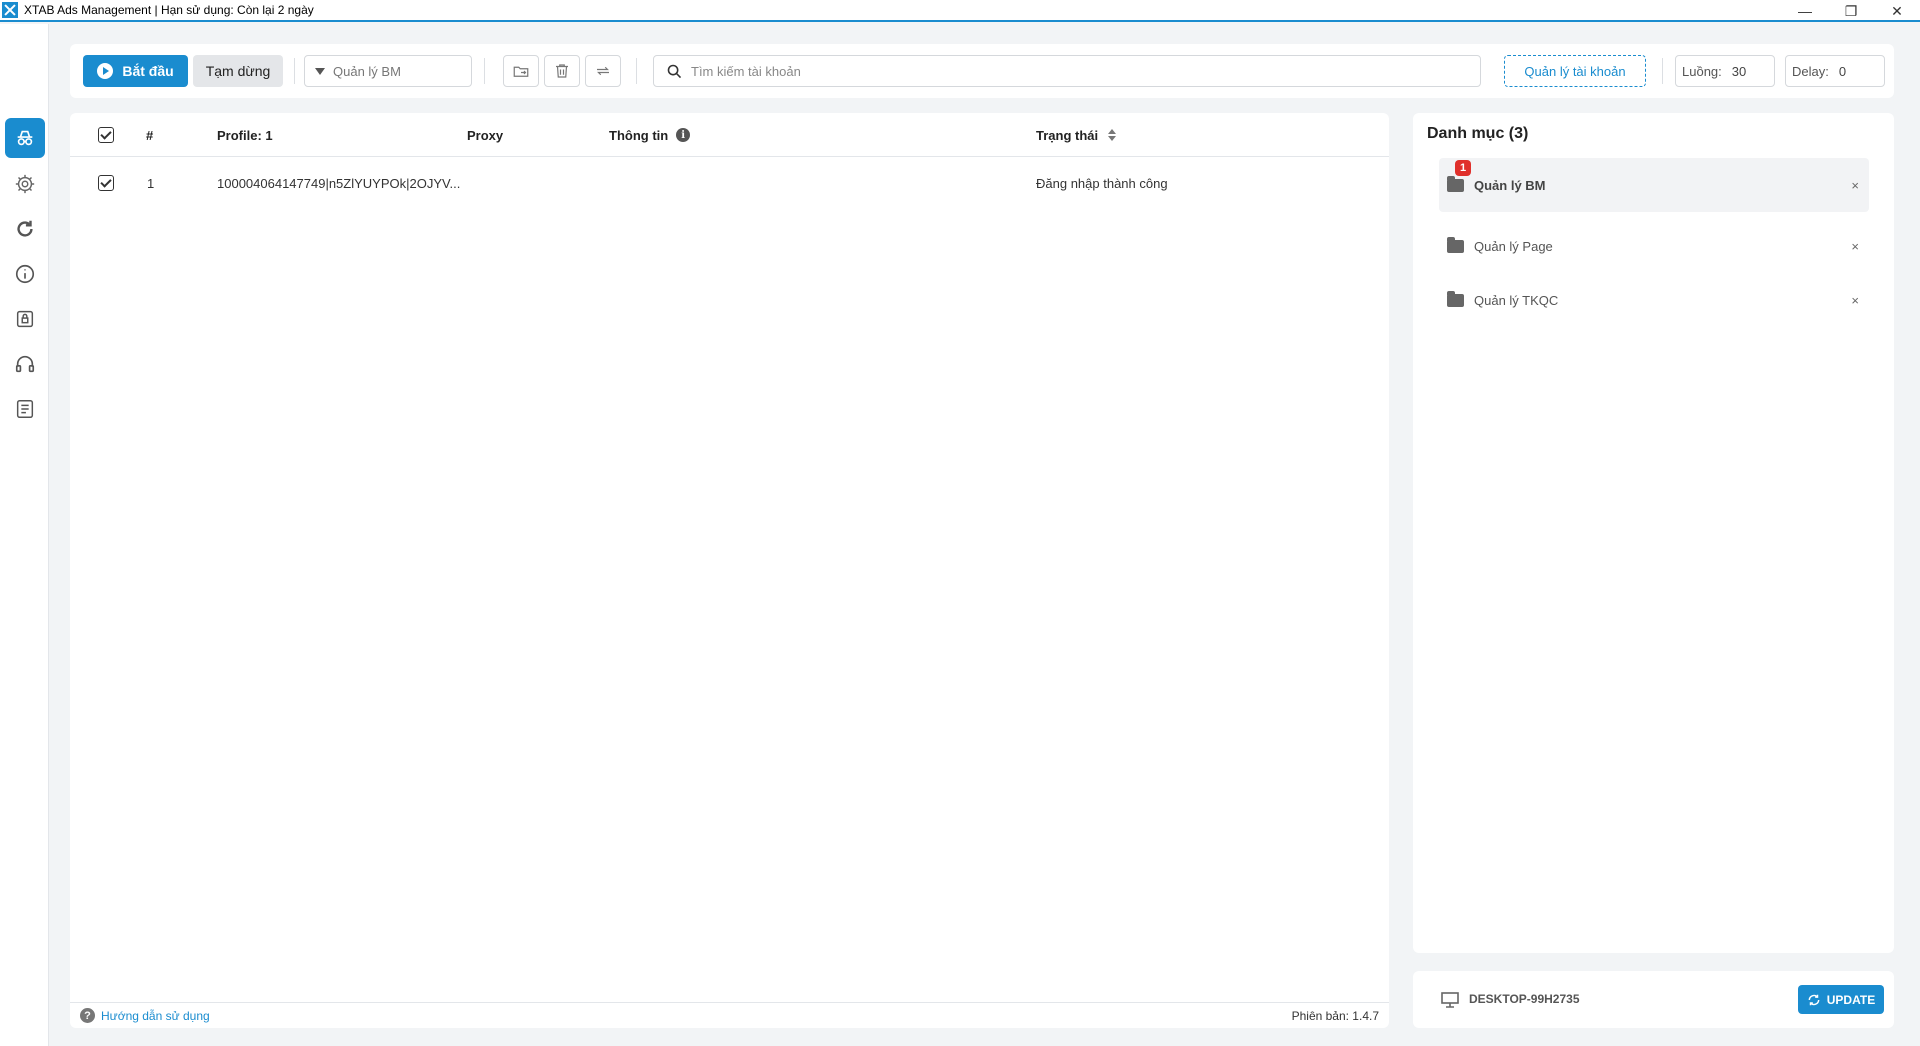  I want to click on delete-button, so click(562, 71).